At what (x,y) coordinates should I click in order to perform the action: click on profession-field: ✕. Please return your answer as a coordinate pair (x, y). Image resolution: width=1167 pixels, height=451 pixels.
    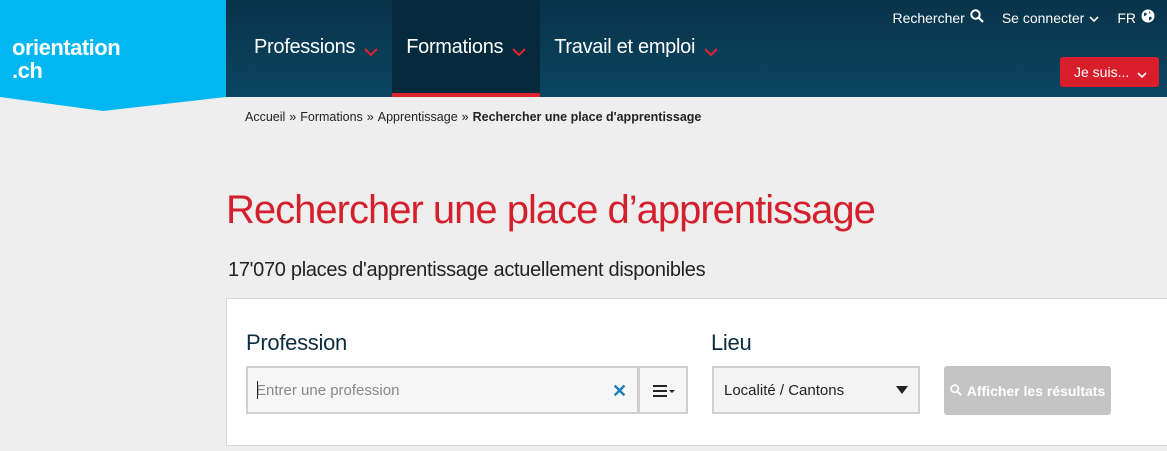
    Looking at the image, I should click on (442, 390).